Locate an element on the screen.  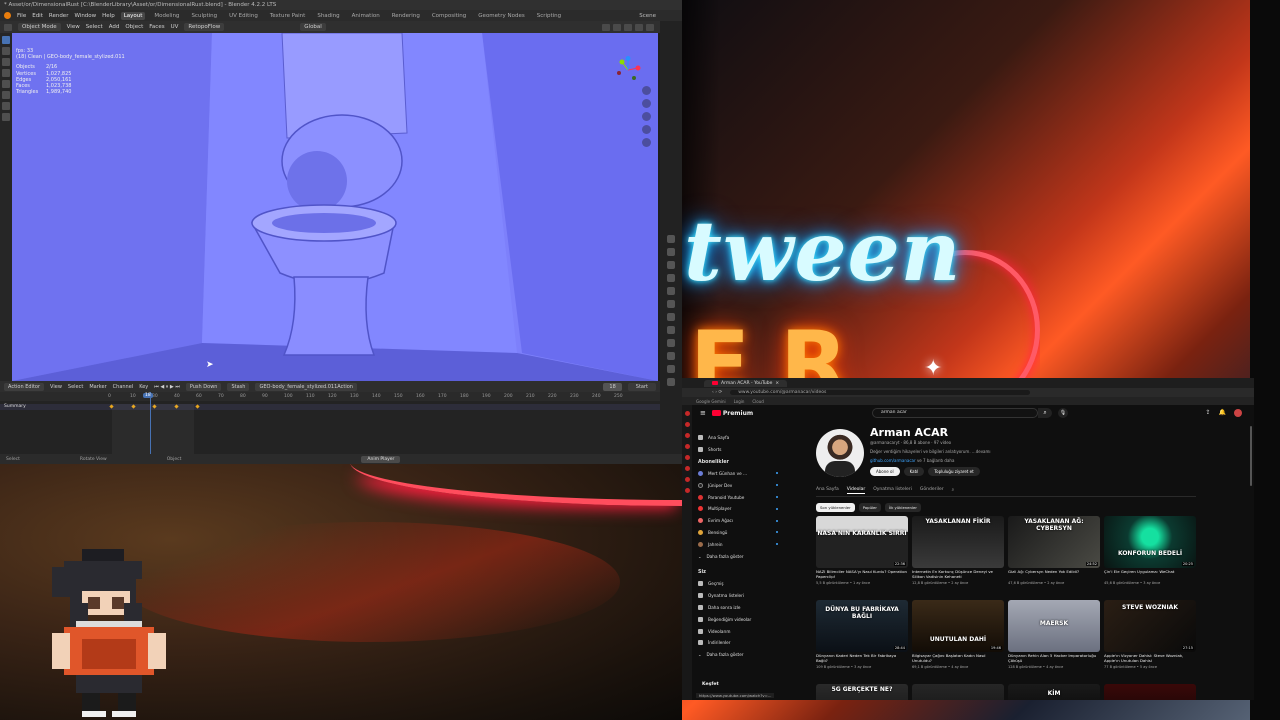
scene-selector: Scene is located at coordinates (647, 16).